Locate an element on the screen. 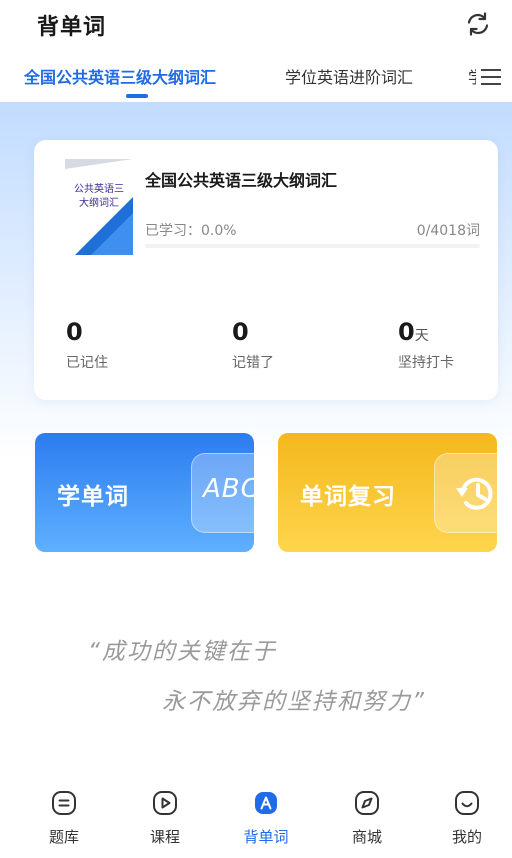  progress-label: 已学习：0.0% is located at coordinates (191, 231).